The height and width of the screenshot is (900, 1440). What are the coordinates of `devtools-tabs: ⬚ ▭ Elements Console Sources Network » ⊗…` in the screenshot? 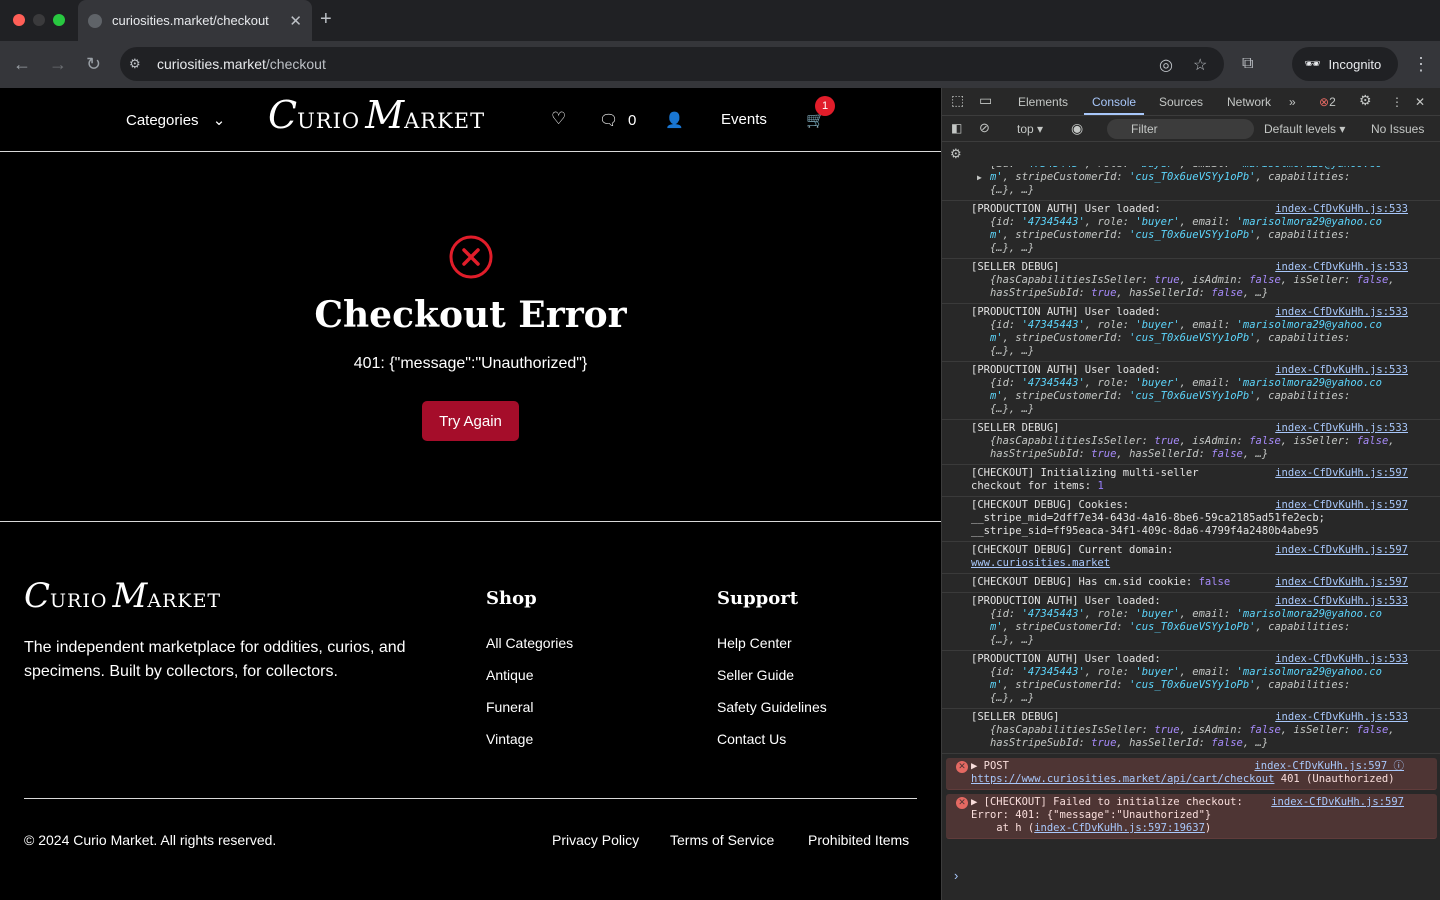 It's located at (1191, 102).